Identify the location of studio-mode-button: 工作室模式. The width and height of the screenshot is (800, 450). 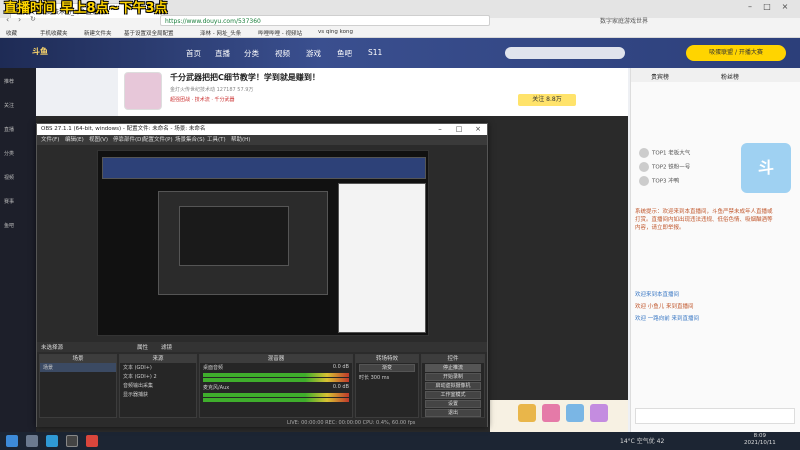
(453, 395).